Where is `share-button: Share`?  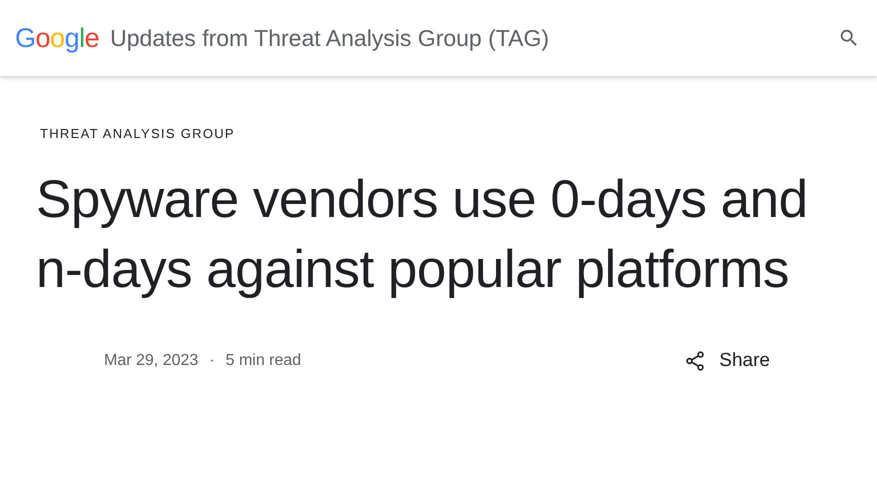
share-button: Share is located at coordinates (727, 361).